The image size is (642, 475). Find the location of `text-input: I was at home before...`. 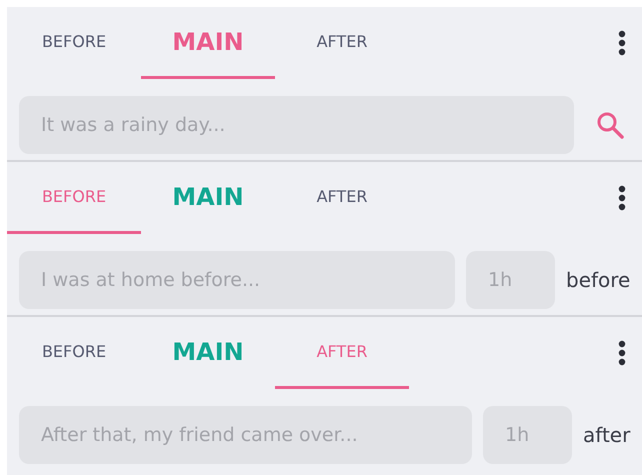

text-input: I was at home before... is located at coordinates (237, 280).